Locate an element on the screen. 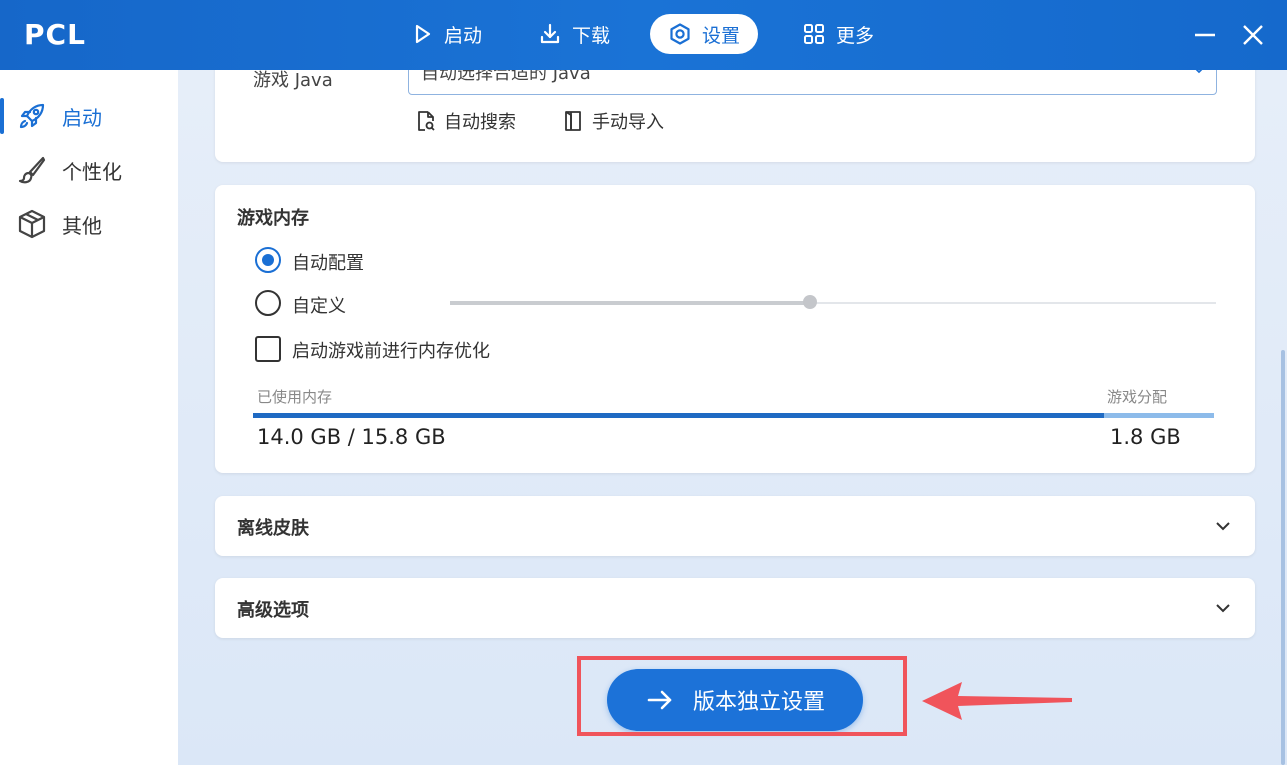  file-search-icon is located at coordinates (426, 121).